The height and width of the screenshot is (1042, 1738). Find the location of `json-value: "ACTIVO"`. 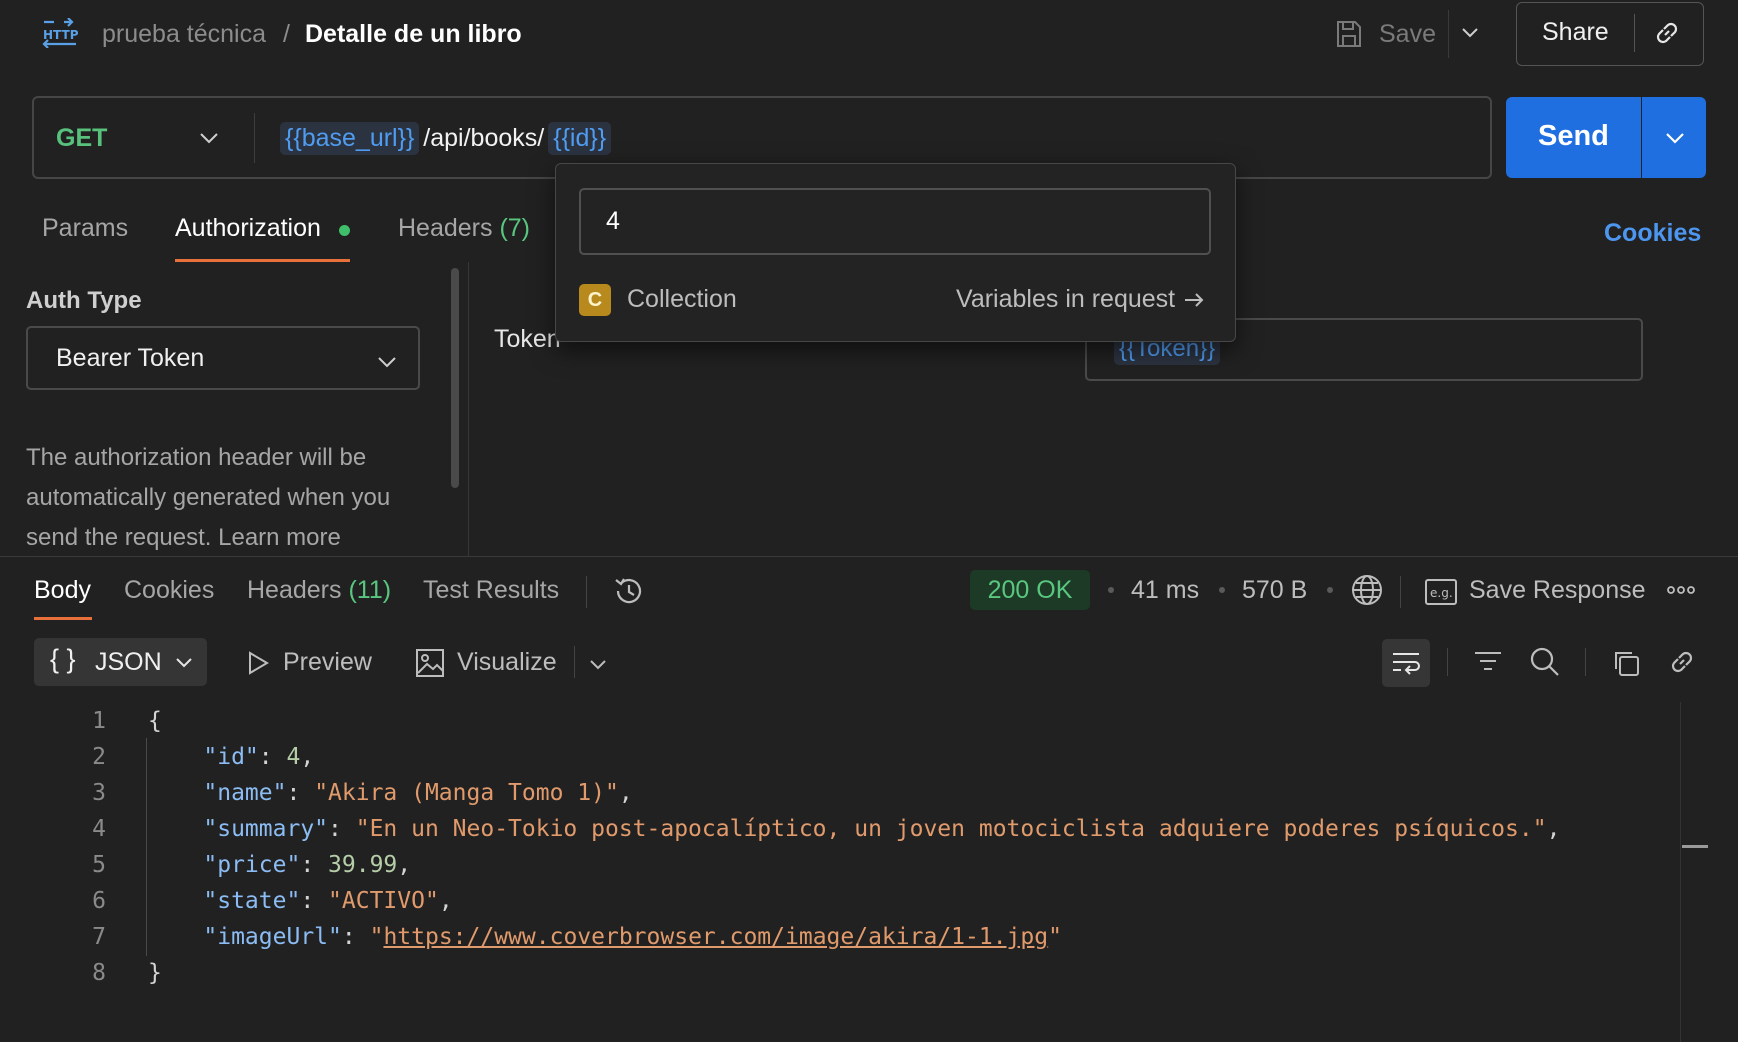

json-value: "ACTIVO" is located at coordinates (383, 901).